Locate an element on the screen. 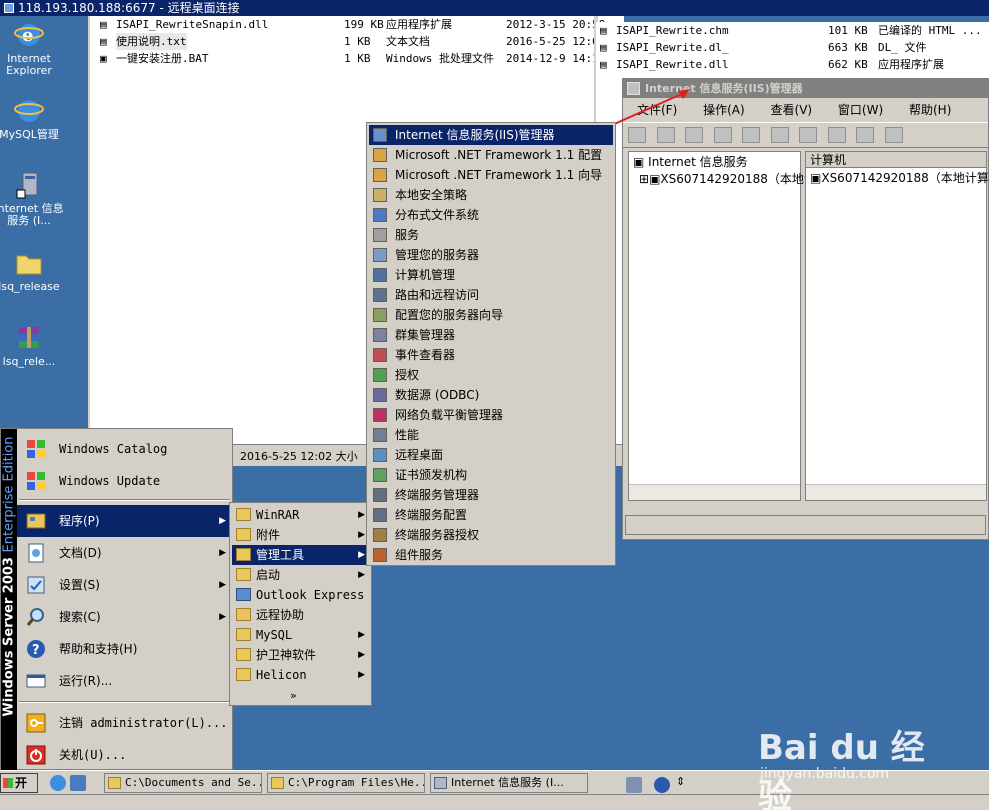 Image resolution: width=989 pixels, height=810 pixels. desktop-icon-internet-explorer: e Internet Explorer is located at coordinates (32, 48).